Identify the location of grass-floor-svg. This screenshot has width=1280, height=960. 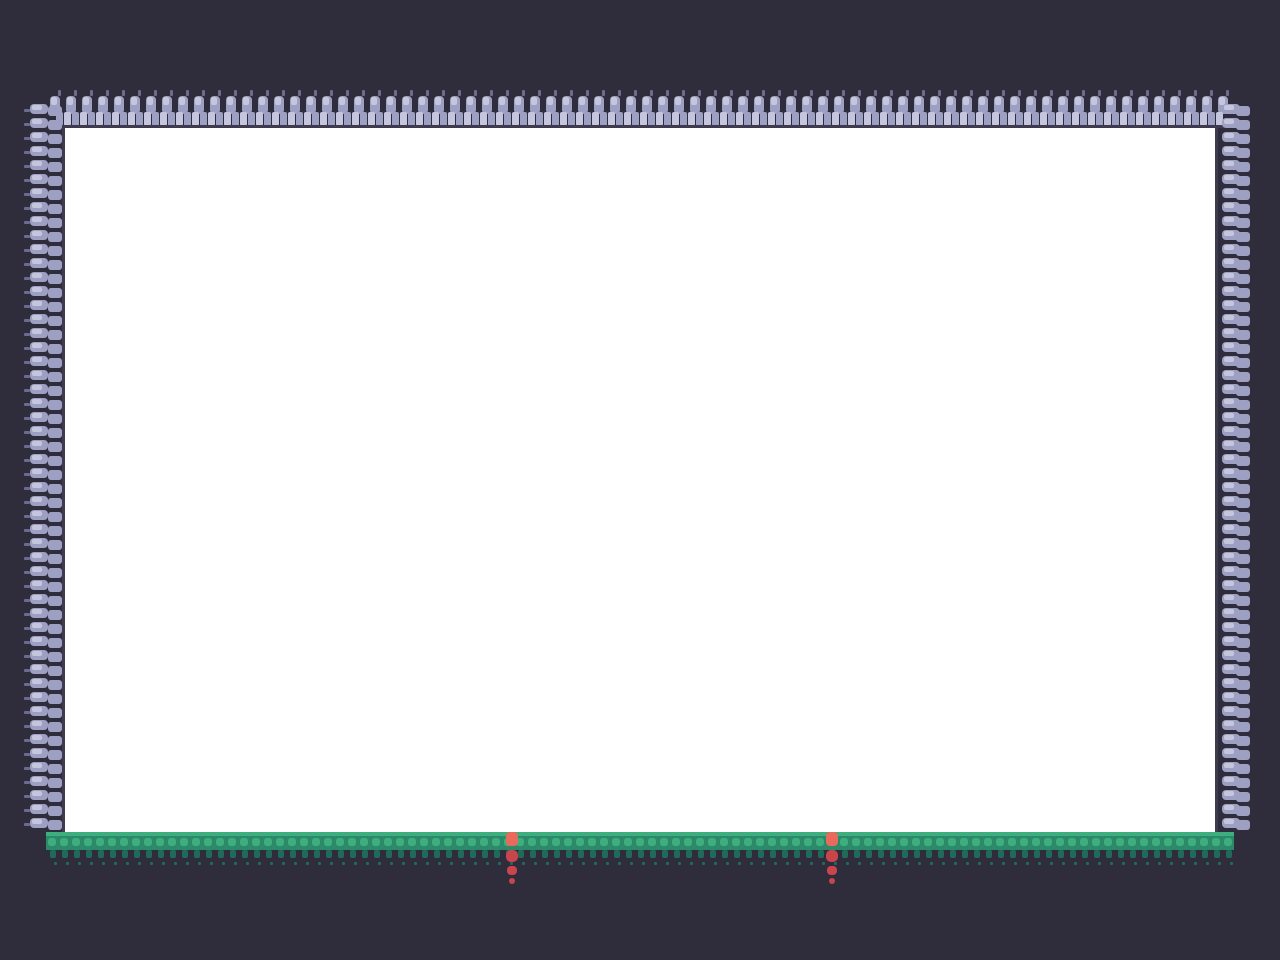
(640, 858).